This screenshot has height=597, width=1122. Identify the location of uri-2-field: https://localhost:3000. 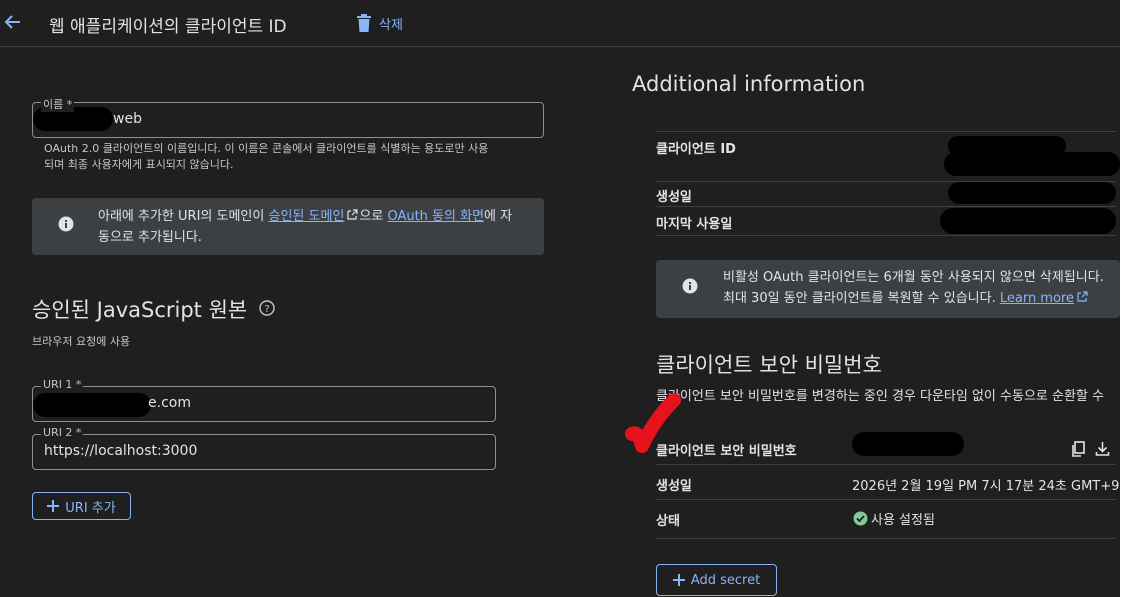
(264, 452).